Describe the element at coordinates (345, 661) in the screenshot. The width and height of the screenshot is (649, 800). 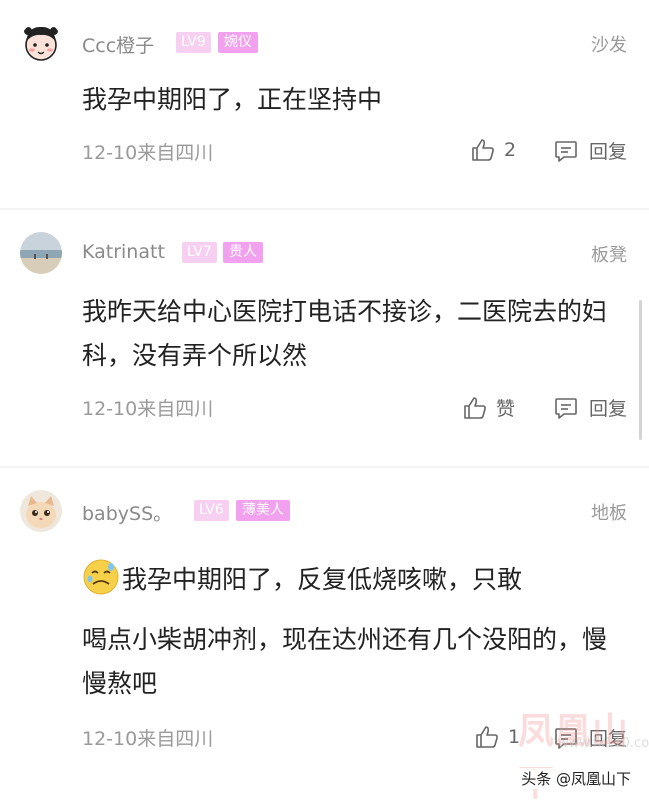
I see `comment-text-rest: 喝点小柴胡冲剂，现在达州还有几个没阳的，慢慢熬吧` at that location.